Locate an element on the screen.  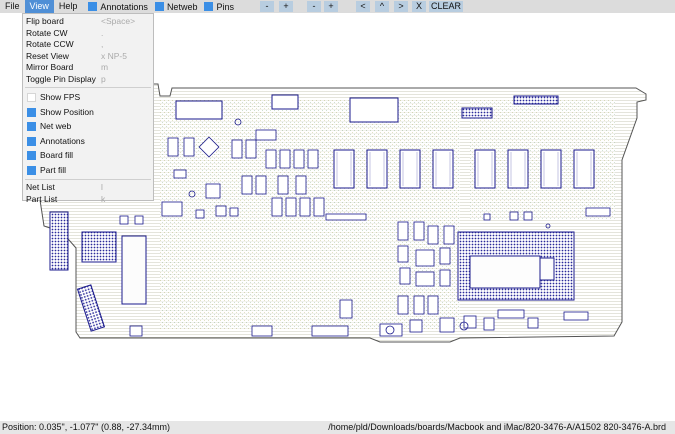
zoom-in-button: + is located at coordinates (285, 6).